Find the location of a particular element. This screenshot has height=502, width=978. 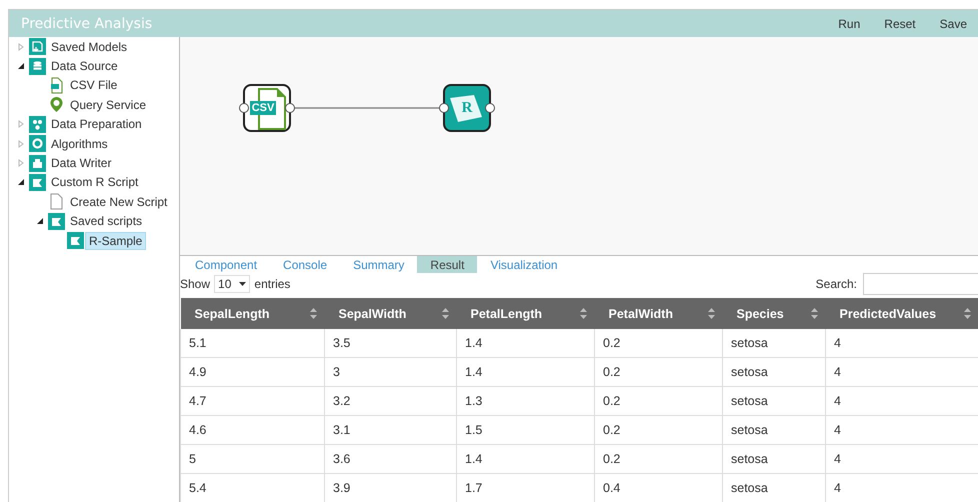

column-header: PredictedValues is located at coordinates (902, 313).